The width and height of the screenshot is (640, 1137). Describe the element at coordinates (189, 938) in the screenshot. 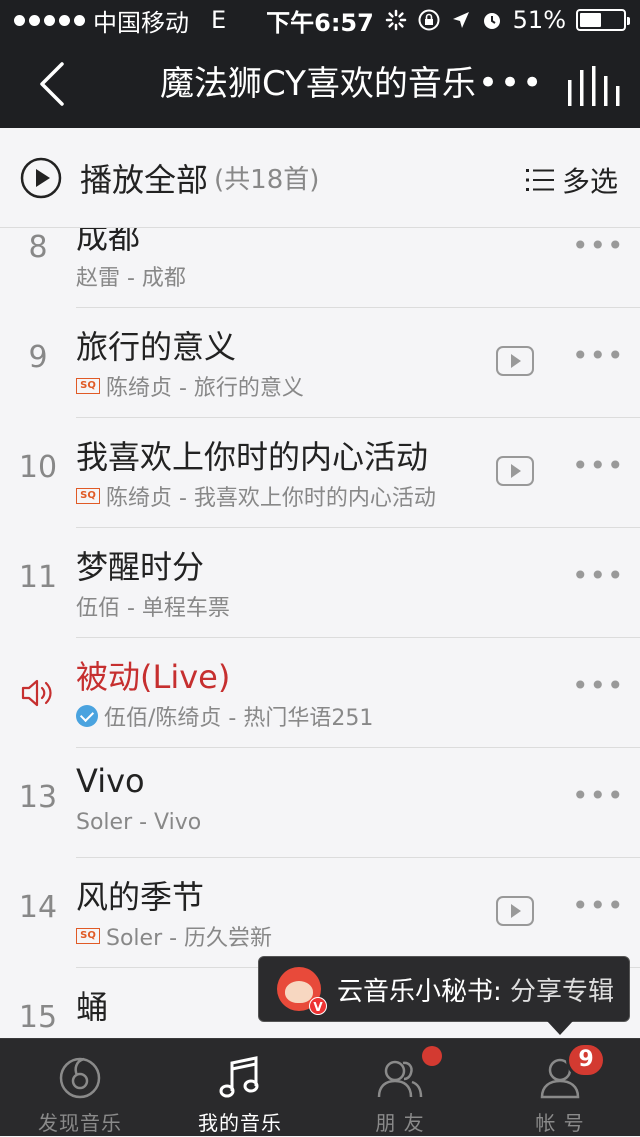

I see `artist-album-text: Soler - 历久尝新` at that location.